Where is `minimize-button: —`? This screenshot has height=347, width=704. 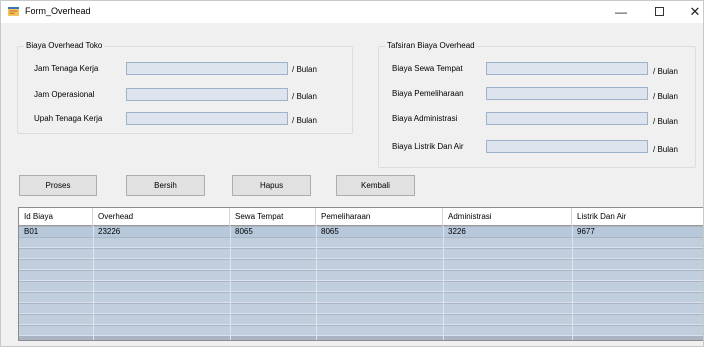
minimize-button: — is located at coordinates (621, 12).